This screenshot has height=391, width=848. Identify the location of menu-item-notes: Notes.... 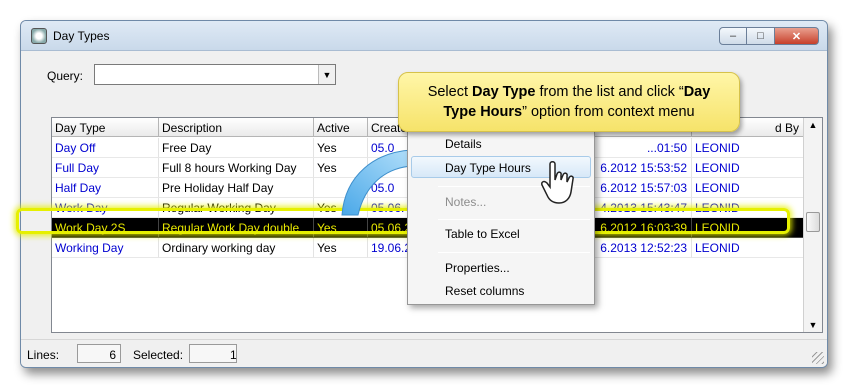
(465, 202).